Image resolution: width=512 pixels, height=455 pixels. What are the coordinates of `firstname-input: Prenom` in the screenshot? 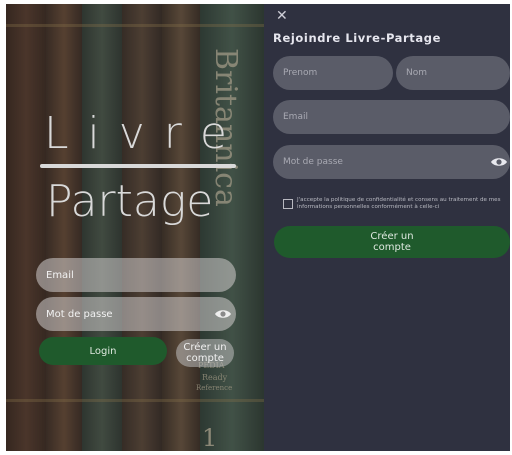 It's located at (333, 73).